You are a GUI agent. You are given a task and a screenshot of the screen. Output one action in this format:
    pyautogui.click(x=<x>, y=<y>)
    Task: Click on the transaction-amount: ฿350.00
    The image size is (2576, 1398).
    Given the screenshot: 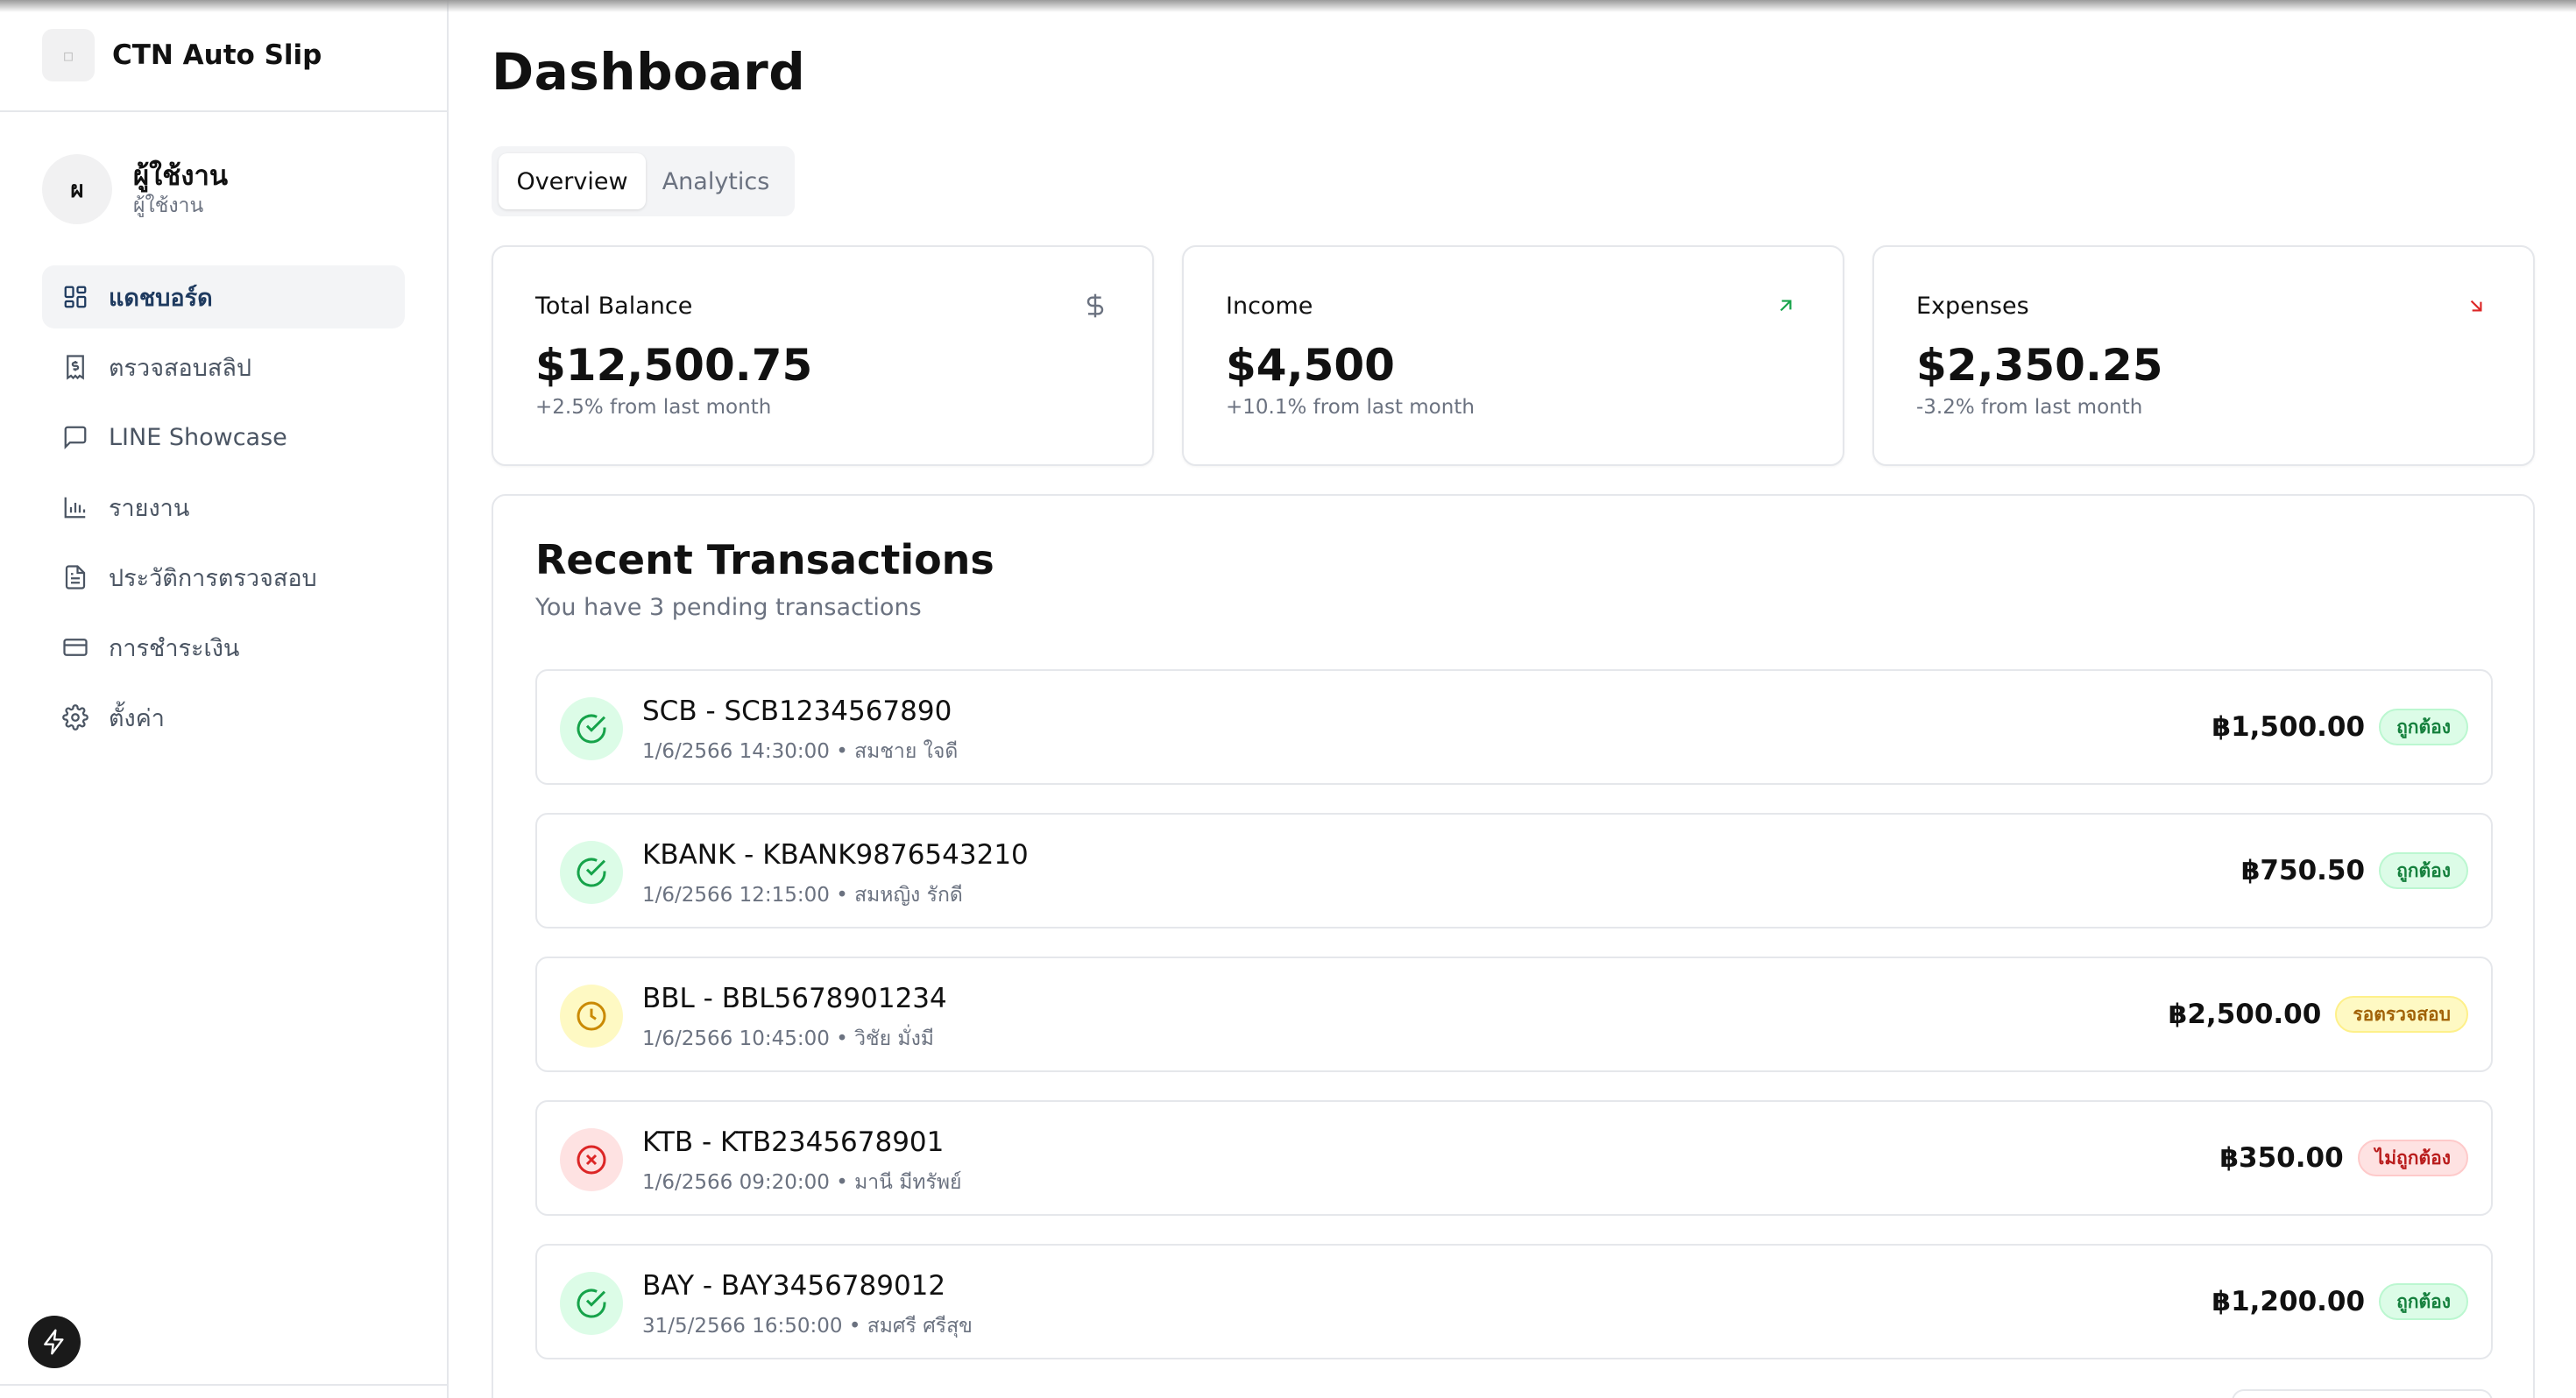 What is the action you would take?
    pyautogui.click(x=2281, y=1158)
    